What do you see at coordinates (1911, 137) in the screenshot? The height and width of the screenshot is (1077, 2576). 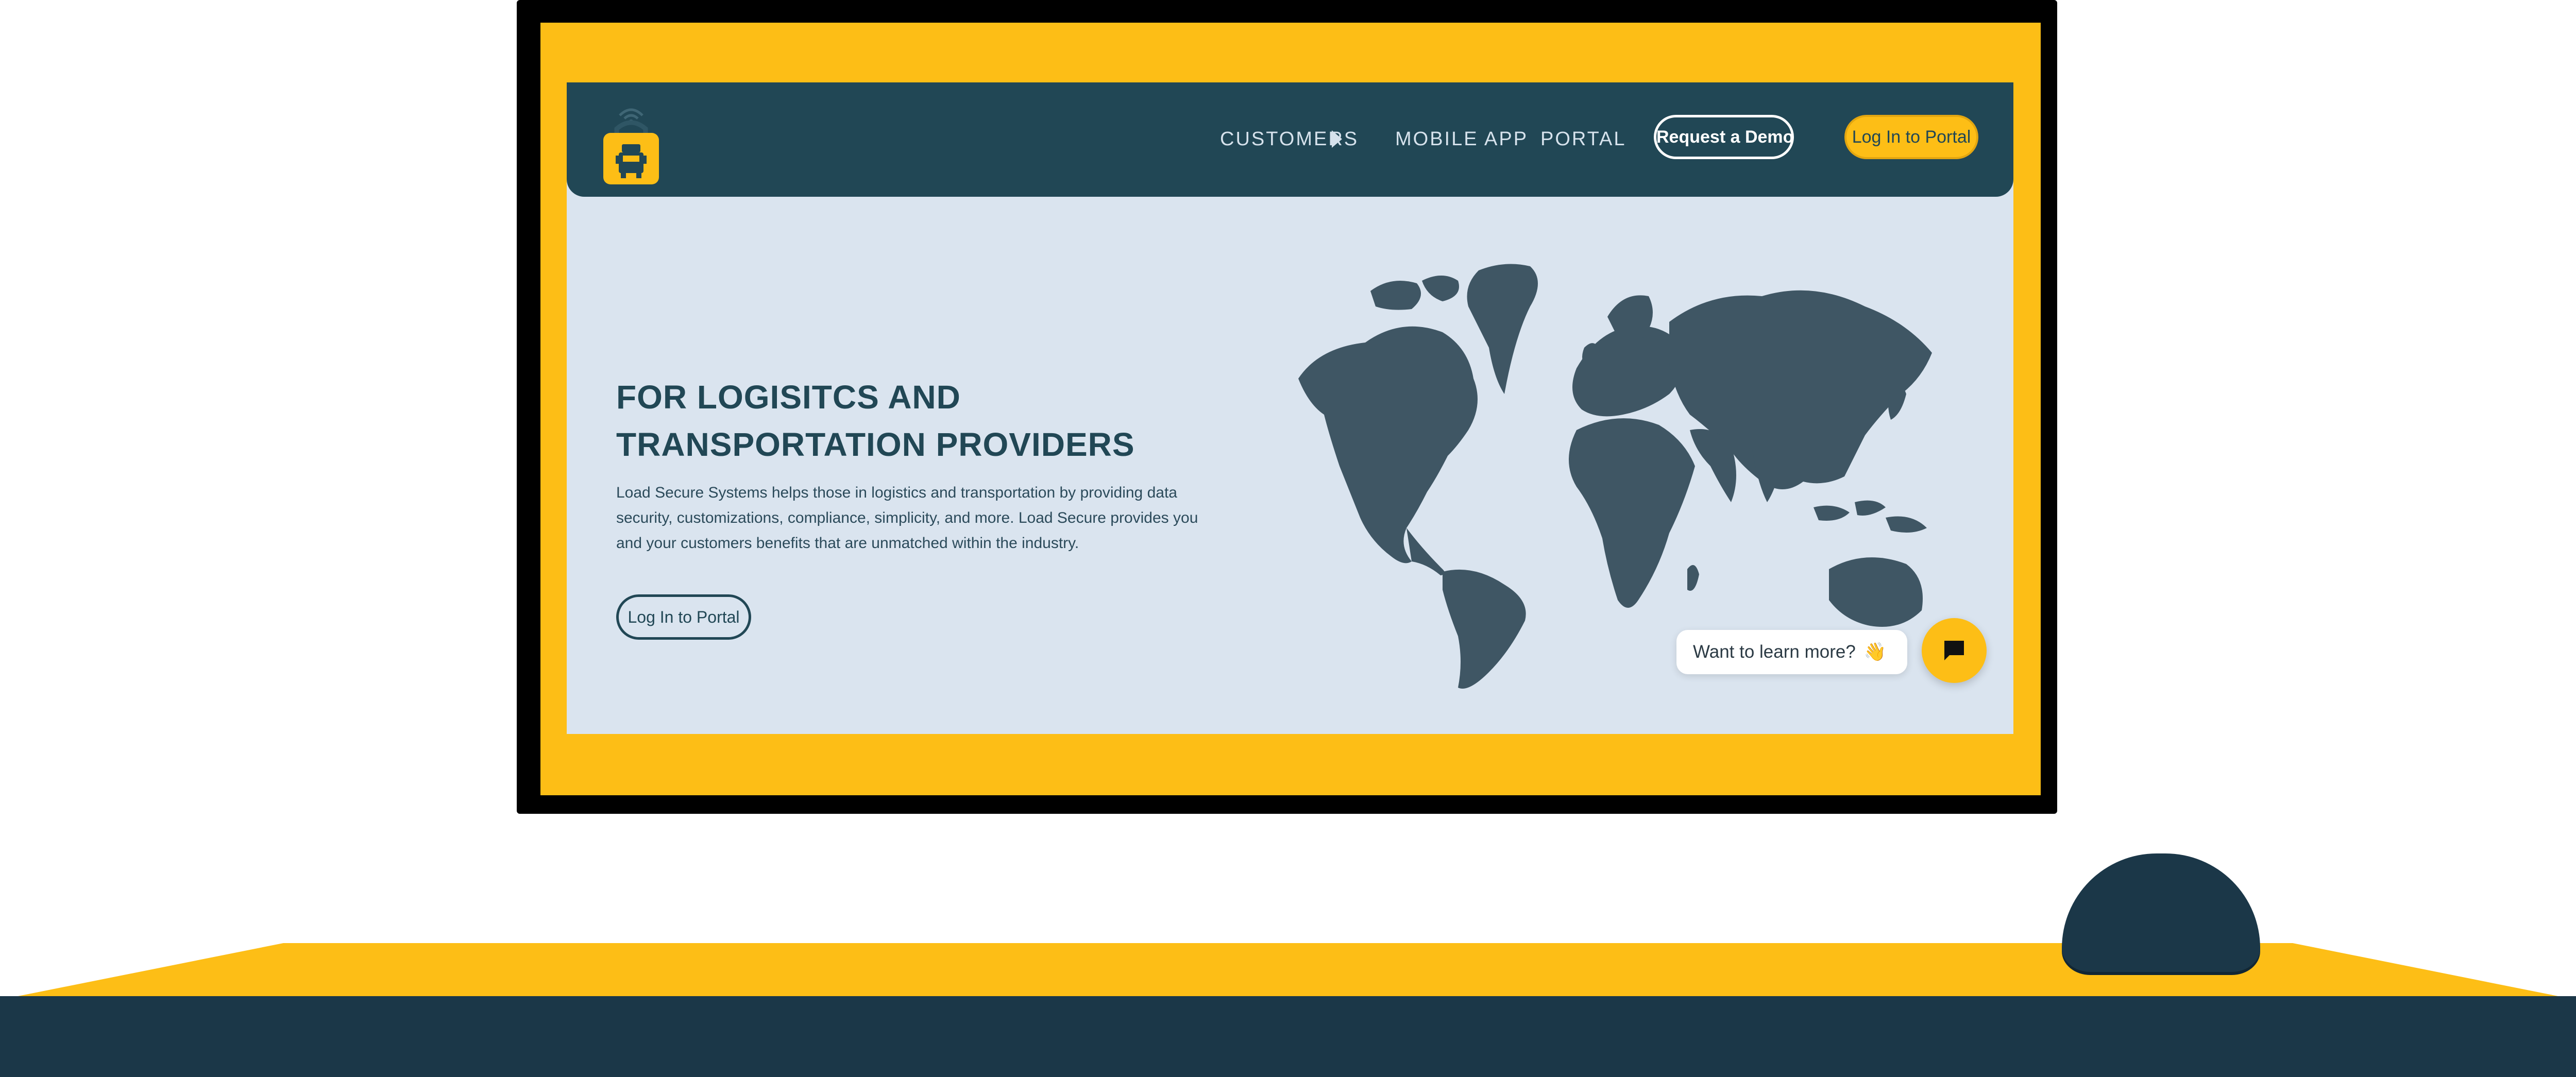 I see `nav-login-button: Log In to Portal` at bounding box center [1911, 137].